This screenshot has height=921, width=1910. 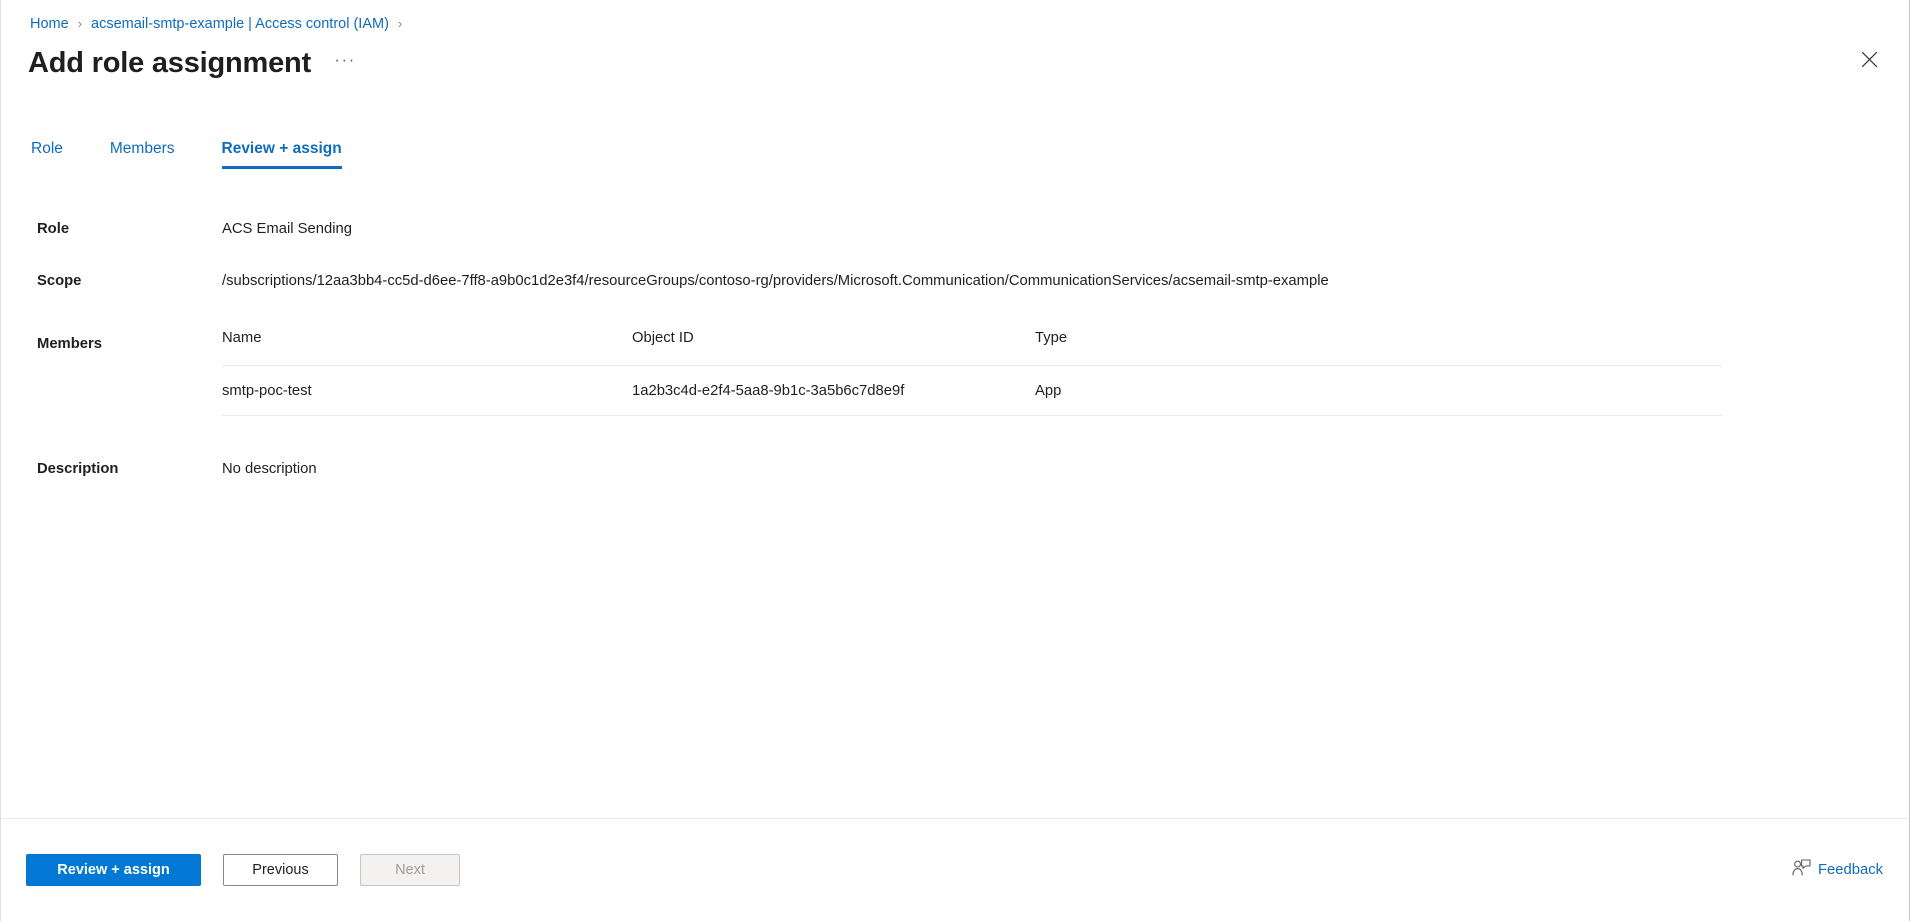 I want to click on description-value: No description, so click(x=269, y=469).